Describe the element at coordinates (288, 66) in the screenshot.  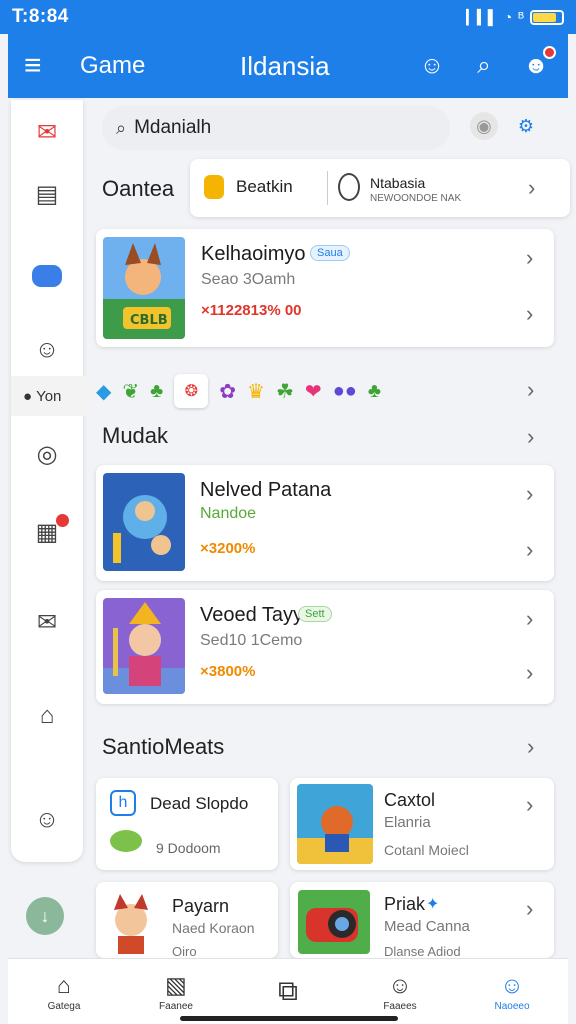
I see `app-bar: ≡ Game Ildansia ☺ ⌕ ☻` at that location.